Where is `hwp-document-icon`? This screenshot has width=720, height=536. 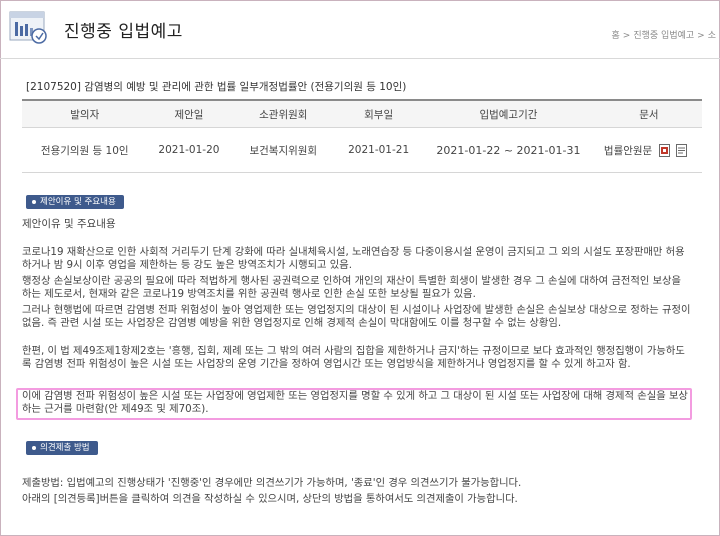
hwp-document-icon is located at coordinates (664, 150).